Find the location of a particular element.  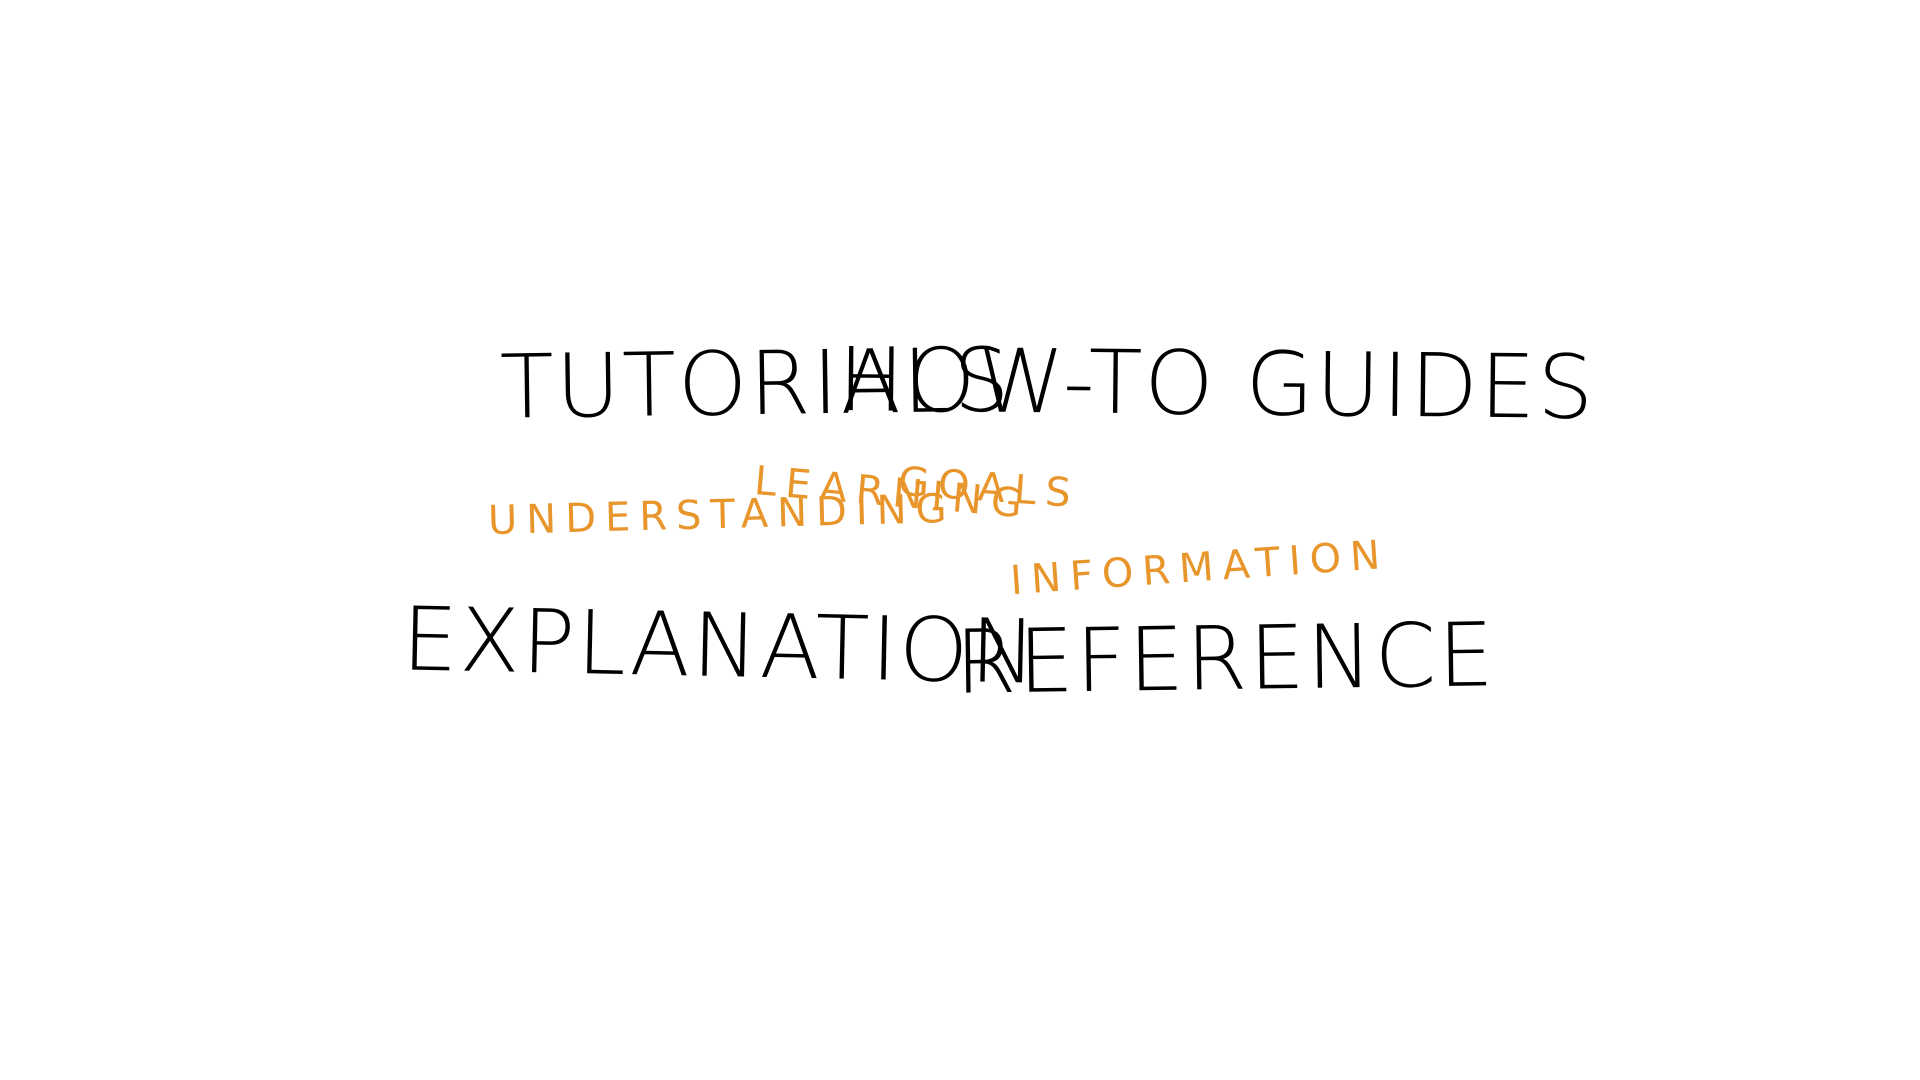

how-to-guides-label: HOW-TO GUIDES is located at coordinates (1216, 383).